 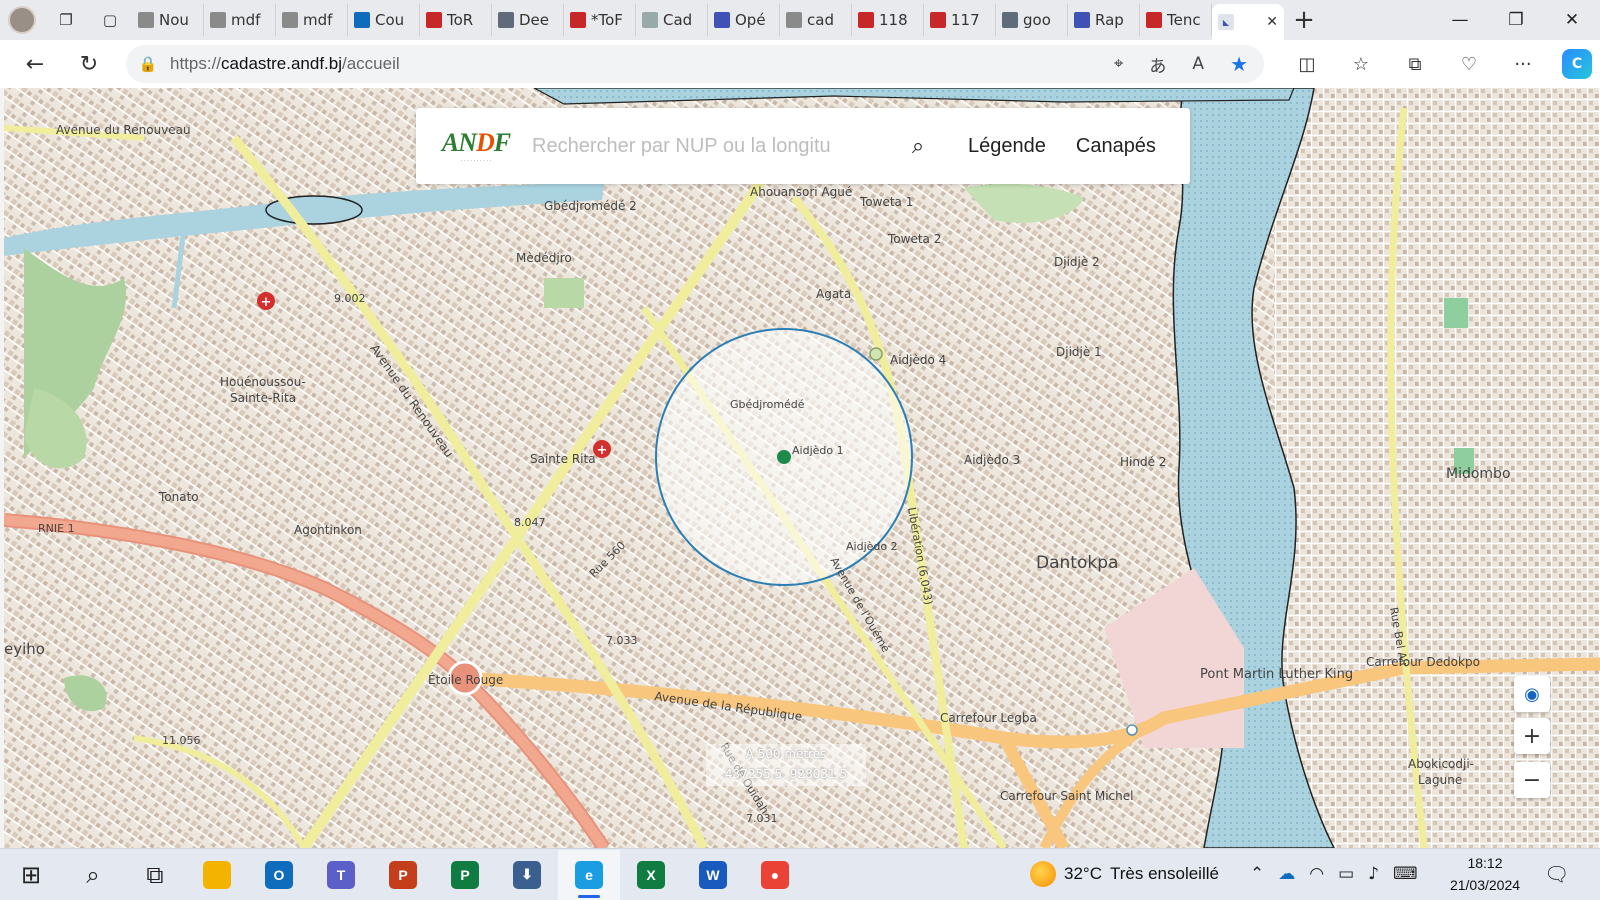 What do you see at coordinates (1104, 20) in the screenshot?
I see `tab-13: Rap` at bounding box center [1104, 20].